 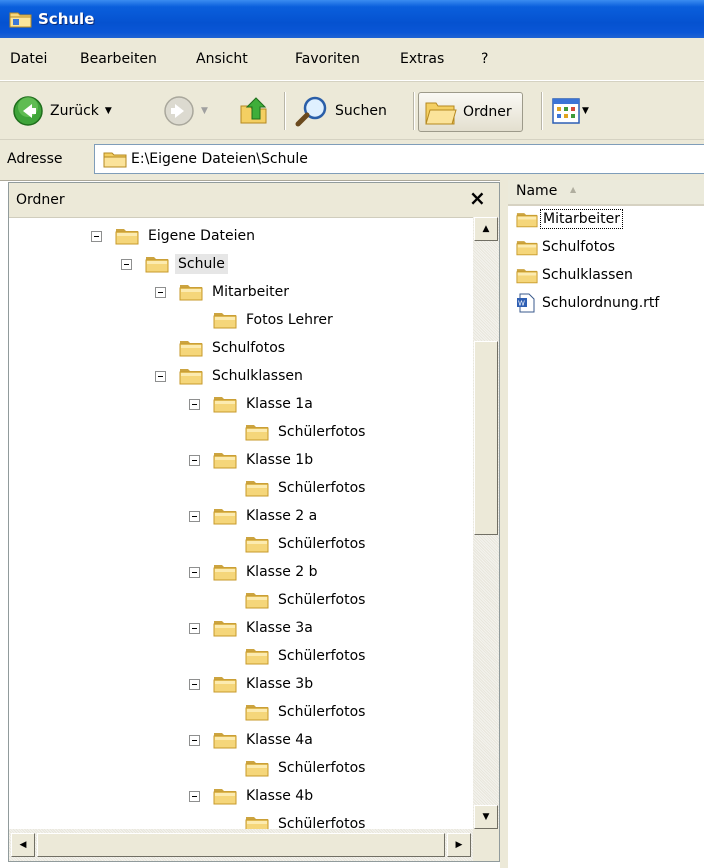 What do you see at coordinates (274, 320) in the screenshot?
I see `tree-node: Fotos Lehrer` at bounding box center [274, 320].